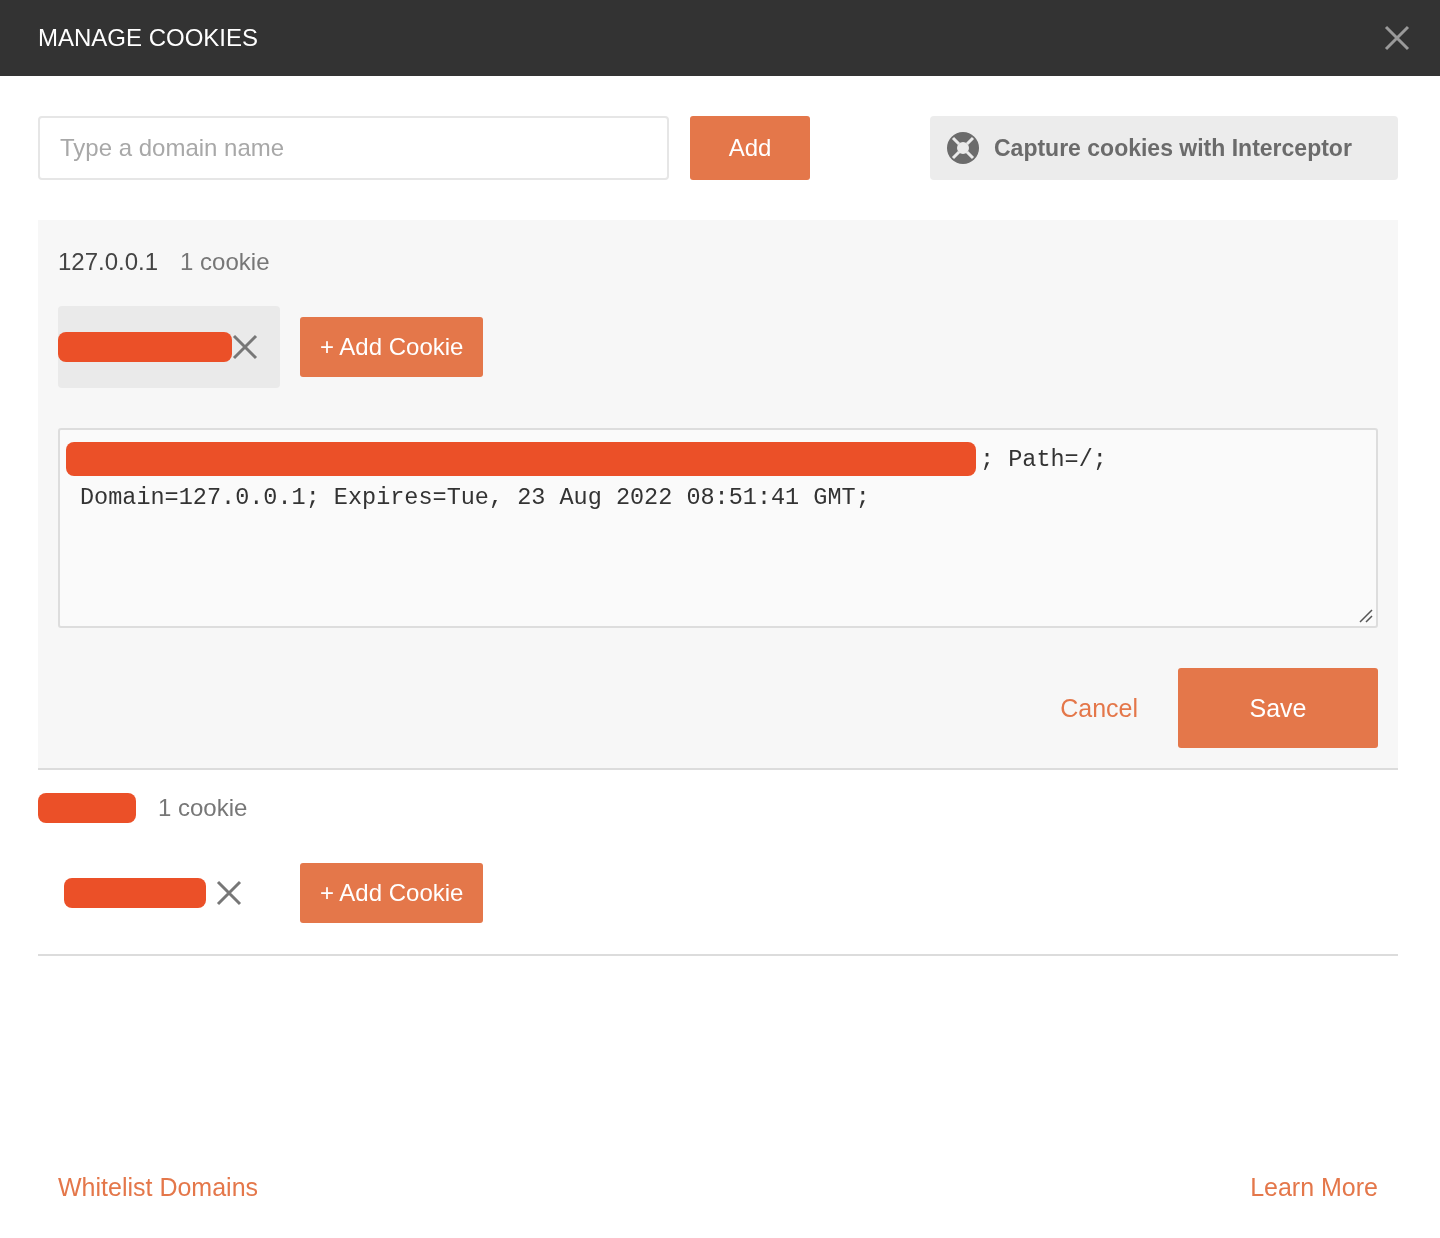  What do you see at coordinates (1099, 708) in the screenshot?
I see `cancel-link: Cancel` at bounding box center [1099, 708].